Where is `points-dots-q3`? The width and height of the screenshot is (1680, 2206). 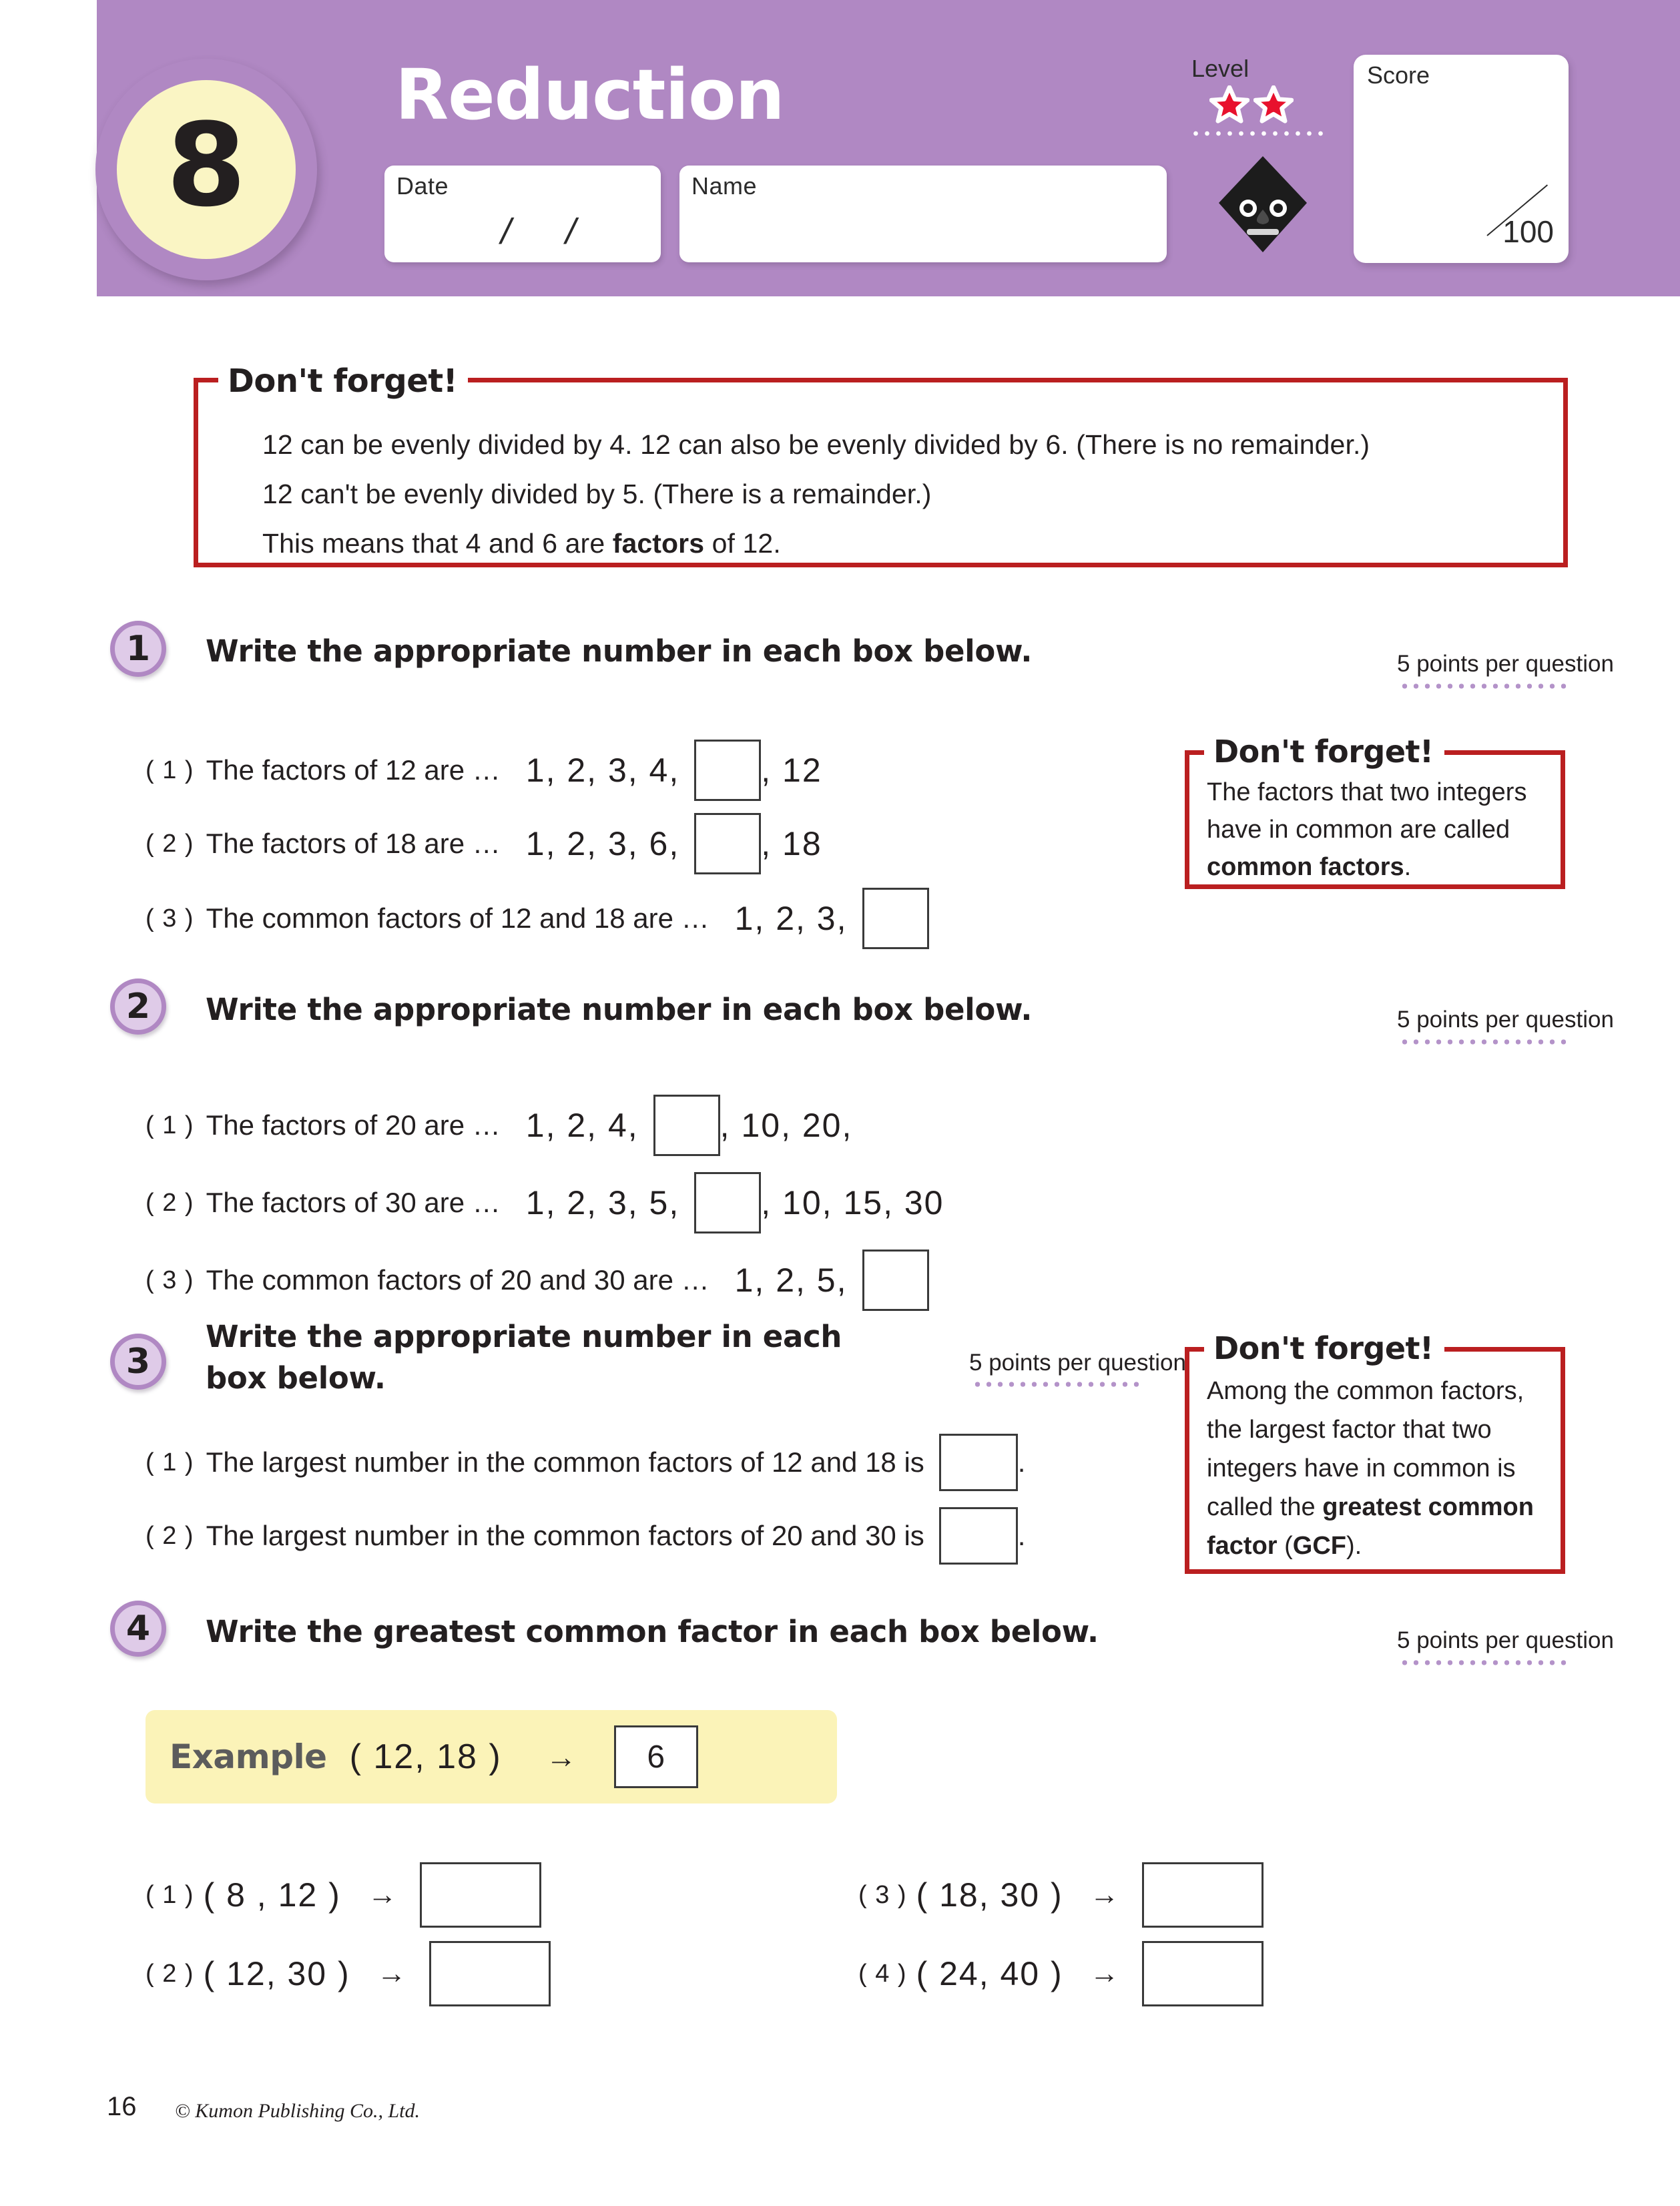
points-dots-q3 is located at coordinates (1056, 1384).